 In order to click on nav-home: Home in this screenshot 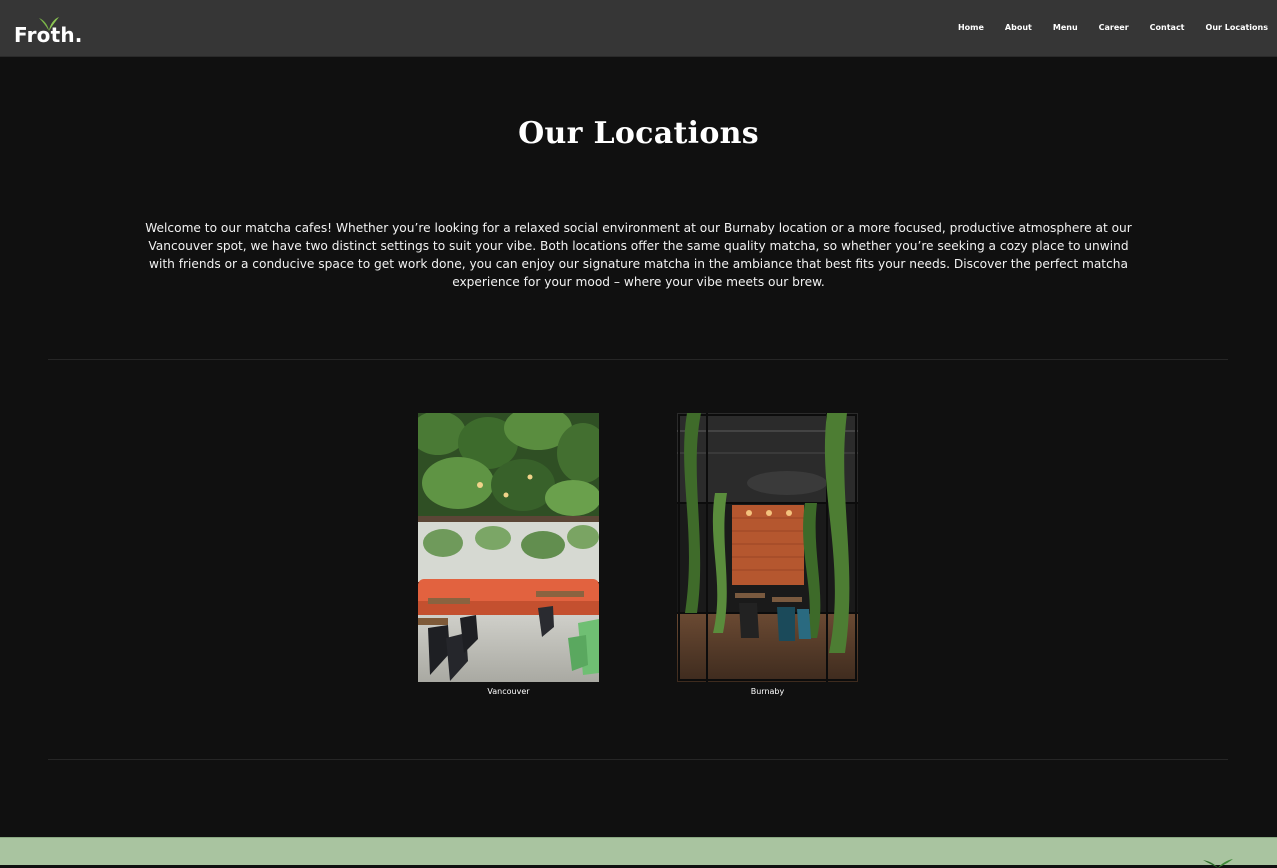, I will do `click(971, 28)`.